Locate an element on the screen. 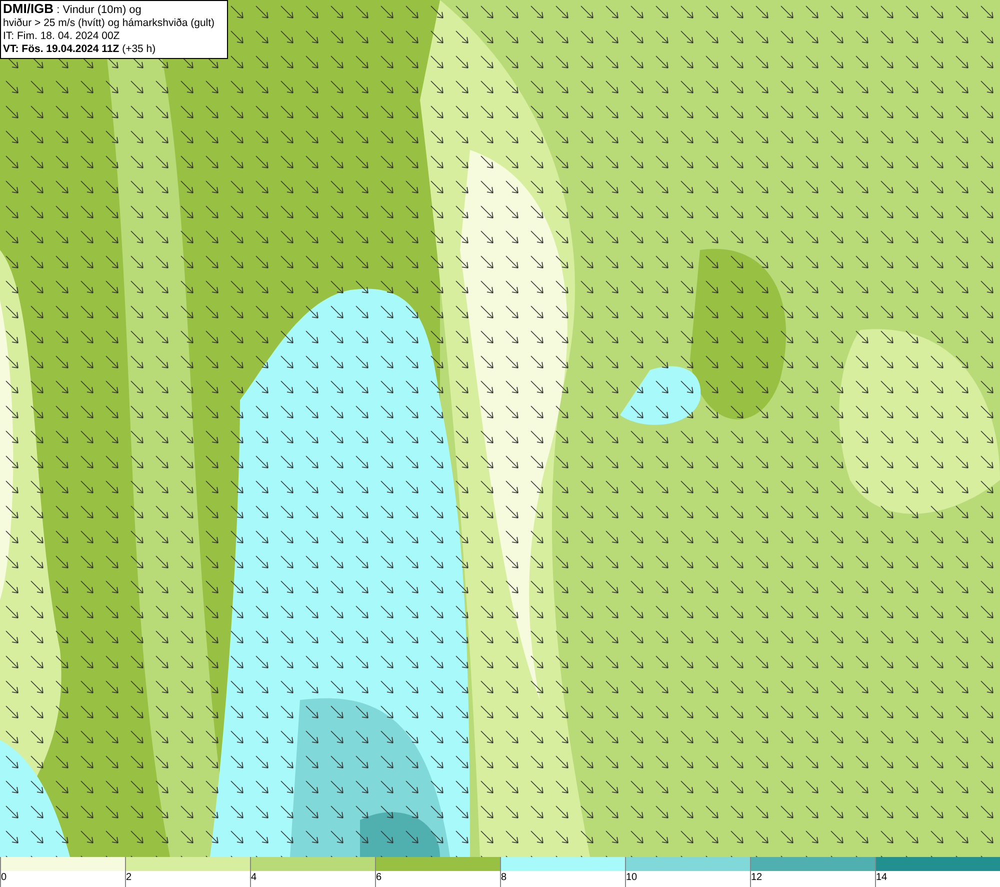  legend-label: 8 is located at coordinates (504, 878).